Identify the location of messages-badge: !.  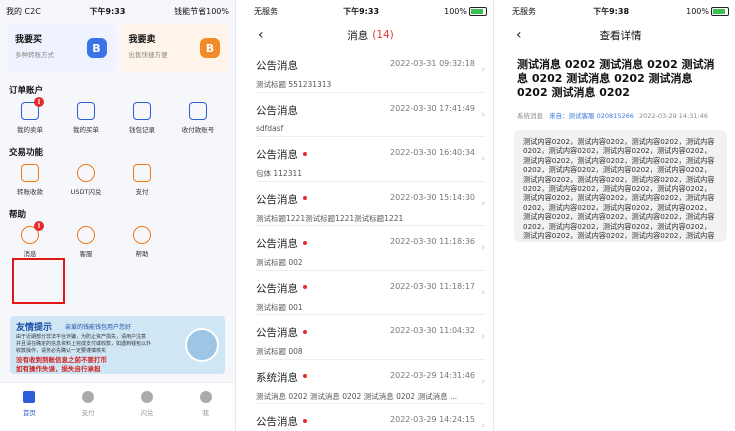
(39, 226).